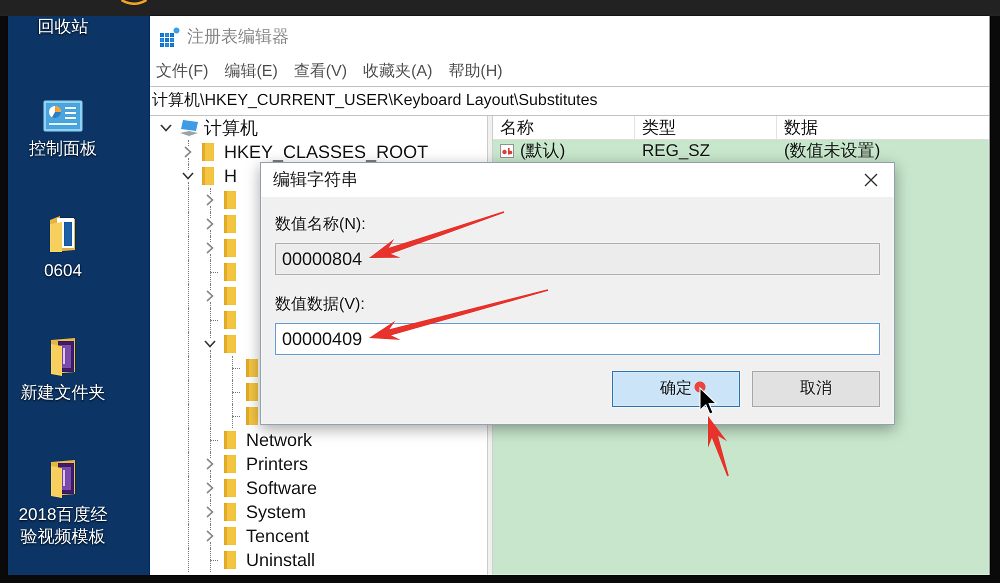  I want to click on desktop-icon-label: 0604, so click(63, 271).